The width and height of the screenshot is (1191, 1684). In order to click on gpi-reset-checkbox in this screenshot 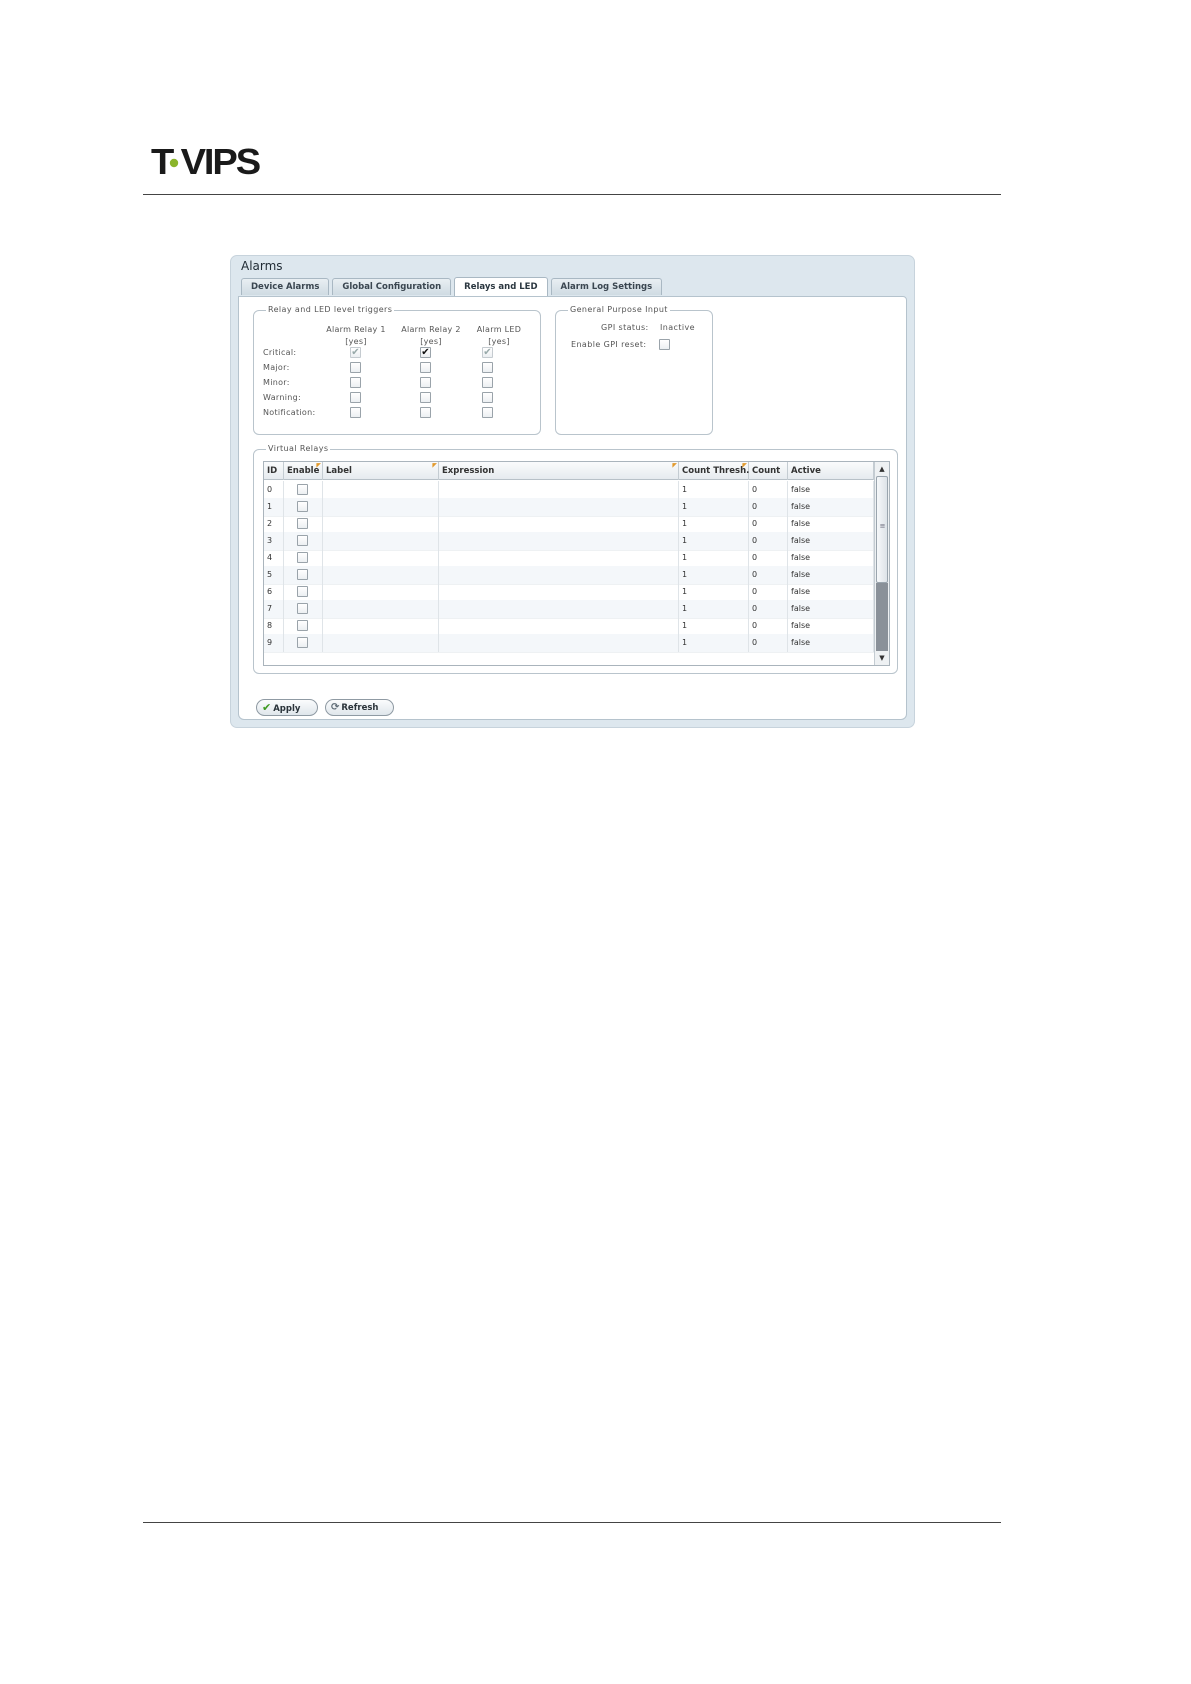, I will do `click(664, 344)`.